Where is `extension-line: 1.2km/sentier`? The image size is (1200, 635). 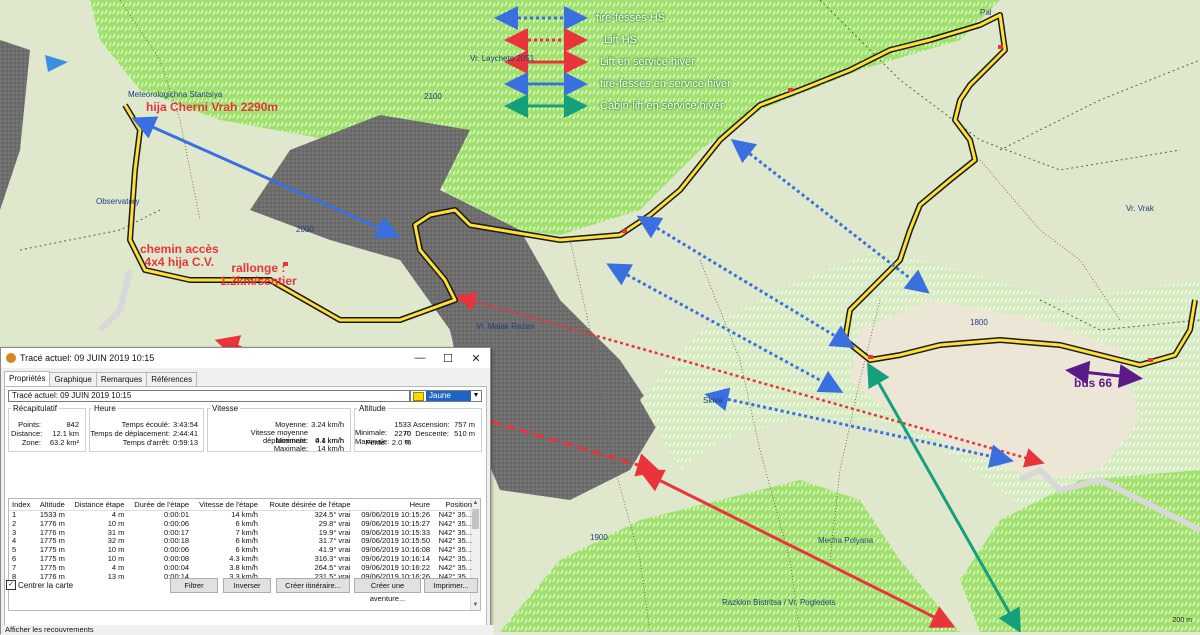 extension-line: 1.2km/sentier is located at coordinates (258, 281).